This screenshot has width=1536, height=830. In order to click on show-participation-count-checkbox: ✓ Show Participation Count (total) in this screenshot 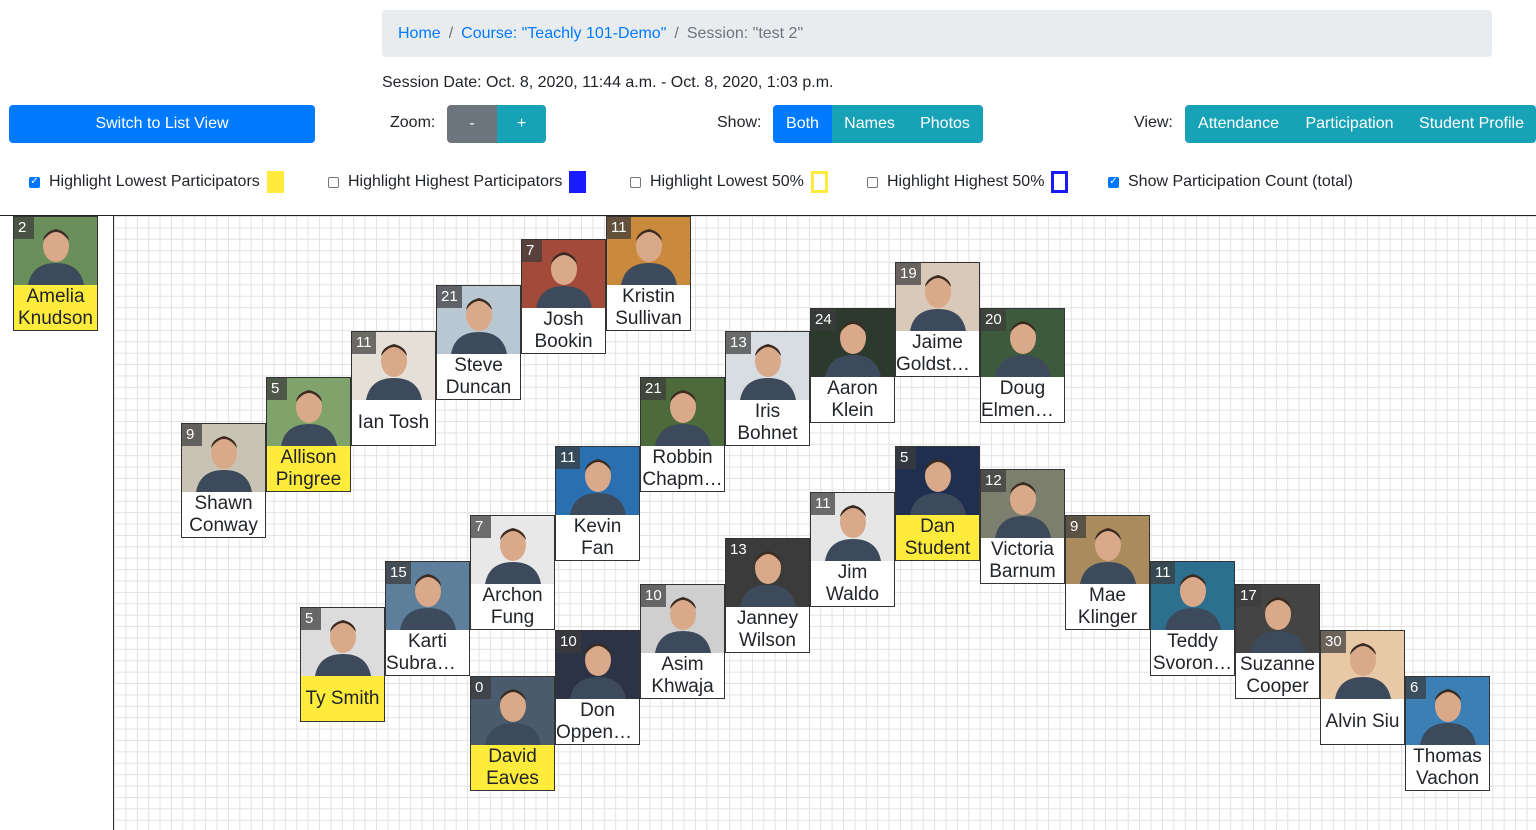, I will do `click(1230, 182)`.